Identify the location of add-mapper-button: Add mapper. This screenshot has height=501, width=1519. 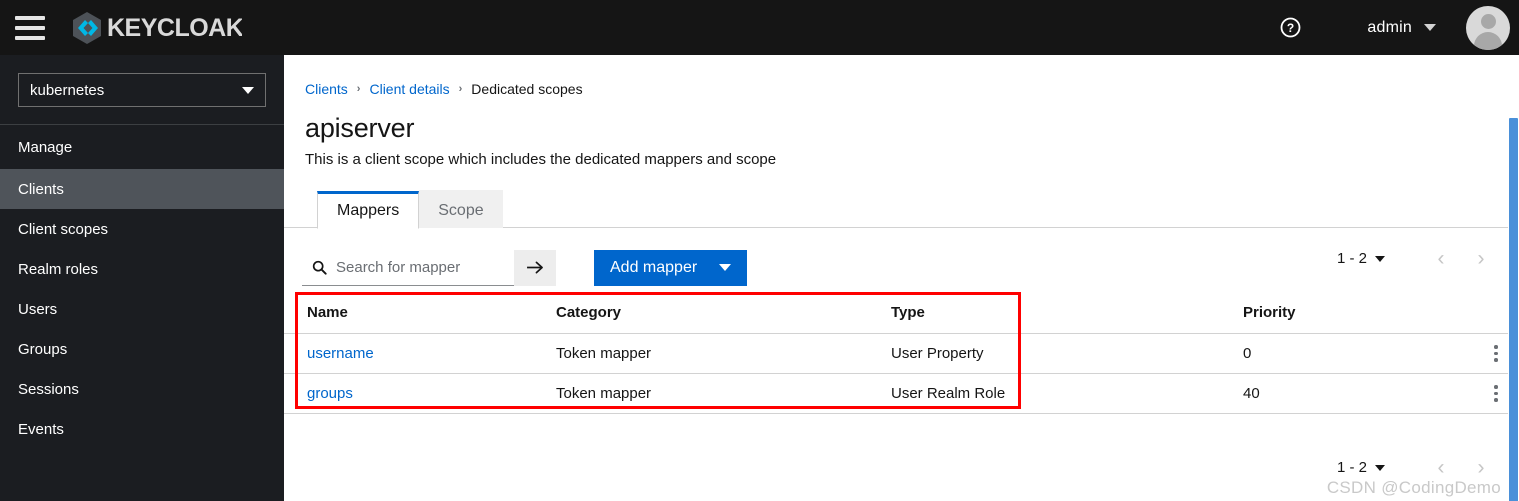
(671, 267).